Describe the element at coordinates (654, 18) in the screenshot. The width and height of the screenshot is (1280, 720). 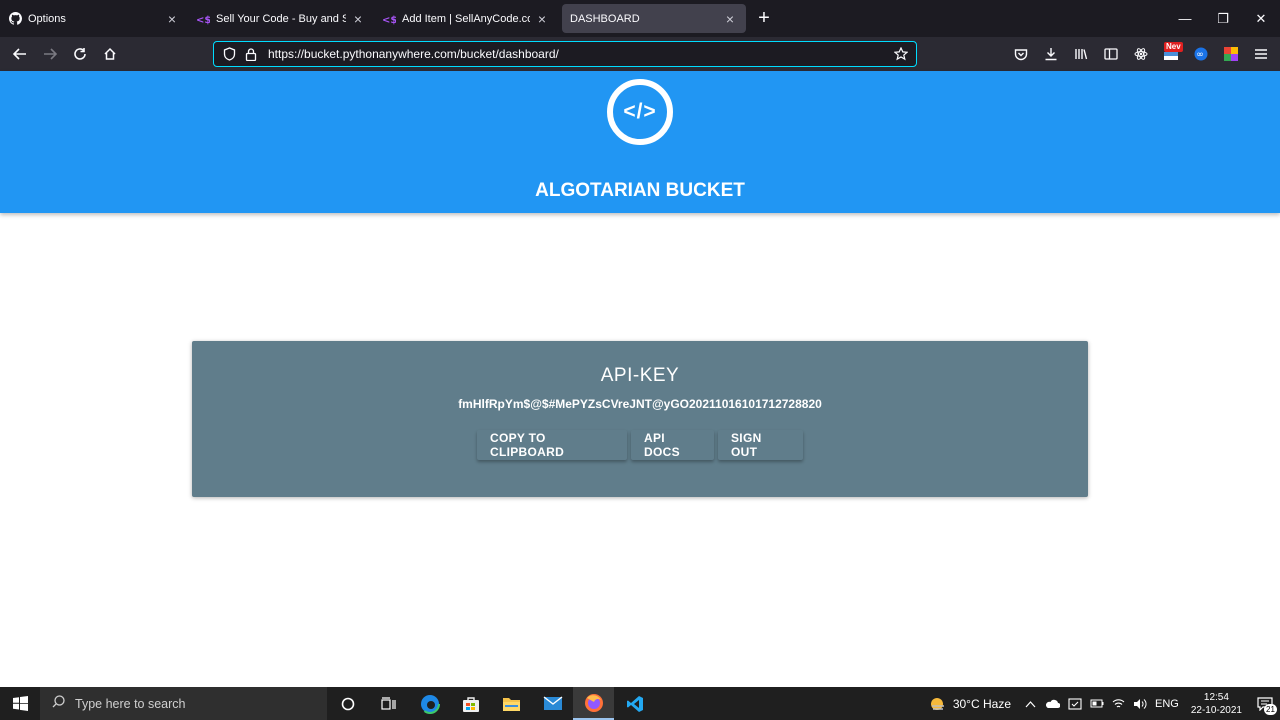
I see `tab-dashboard: DASHBOARD ×` at that location.